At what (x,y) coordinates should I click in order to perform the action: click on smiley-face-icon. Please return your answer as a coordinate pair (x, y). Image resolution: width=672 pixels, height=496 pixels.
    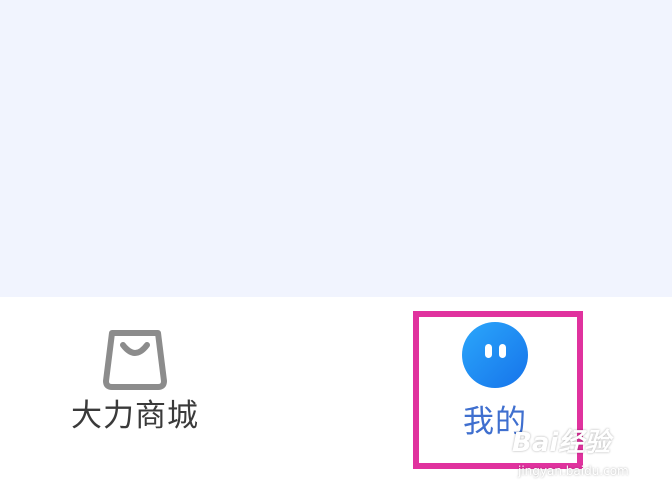
    Looking at the image, I should click on (495, 355).